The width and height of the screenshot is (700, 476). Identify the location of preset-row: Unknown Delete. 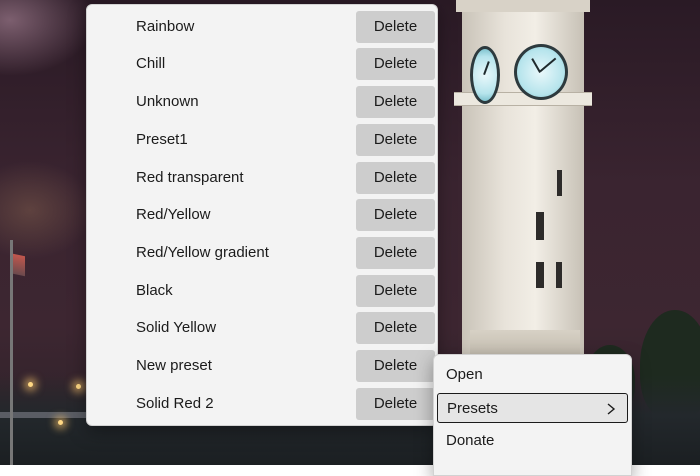
(262, 102).